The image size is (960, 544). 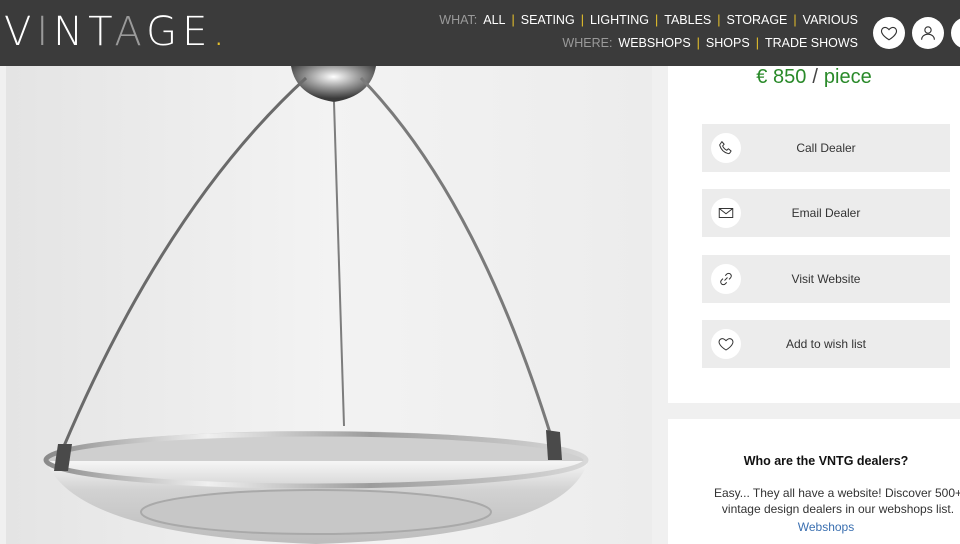 What do you see at coordinates (781, 77) in the screenshot?
I see `price-amount: € 850` at bounding box center [781, 77].